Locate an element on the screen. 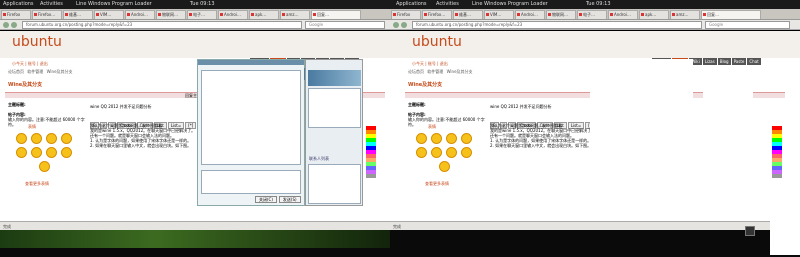 The height and width of the screenshot is (257, 800). breadcrumb: 论坛首页 软件管理 Wine及其分支 is located at coordinates (588, 72).